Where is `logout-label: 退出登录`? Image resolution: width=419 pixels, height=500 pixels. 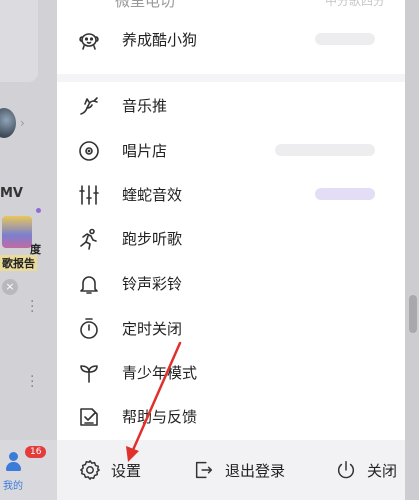
logout-label: 退出登录 is located at coordinates (255, 470).